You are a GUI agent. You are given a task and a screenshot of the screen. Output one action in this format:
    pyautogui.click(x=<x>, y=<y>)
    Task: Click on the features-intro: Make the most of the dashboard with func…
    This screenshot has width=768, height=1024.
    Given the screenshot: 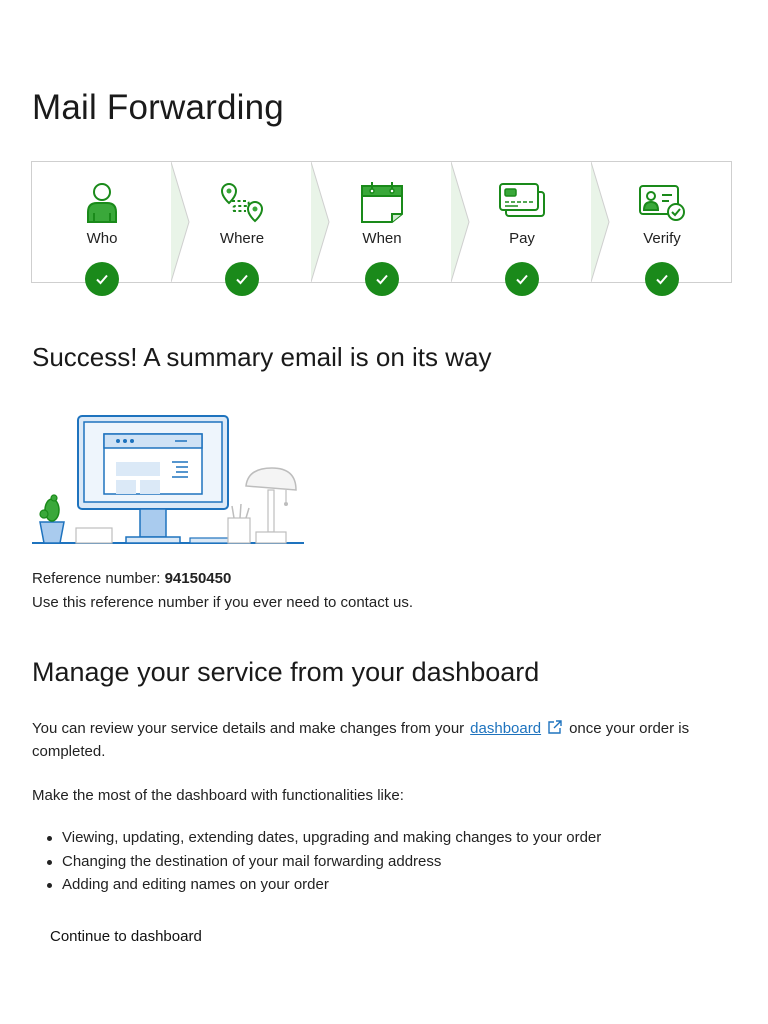 What is the action you would take?
    pyautogui.click(x=218, y=795)
    